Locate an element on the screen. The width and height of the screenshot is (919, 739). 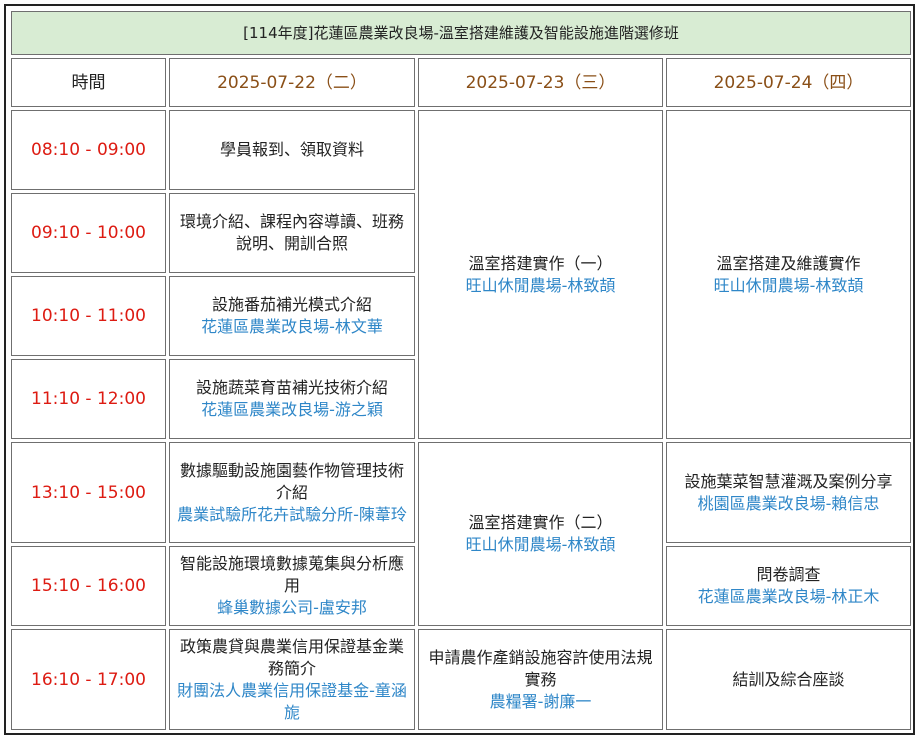
session-topic: 學員報到、領取資料 is located at coordinates (291, 149).